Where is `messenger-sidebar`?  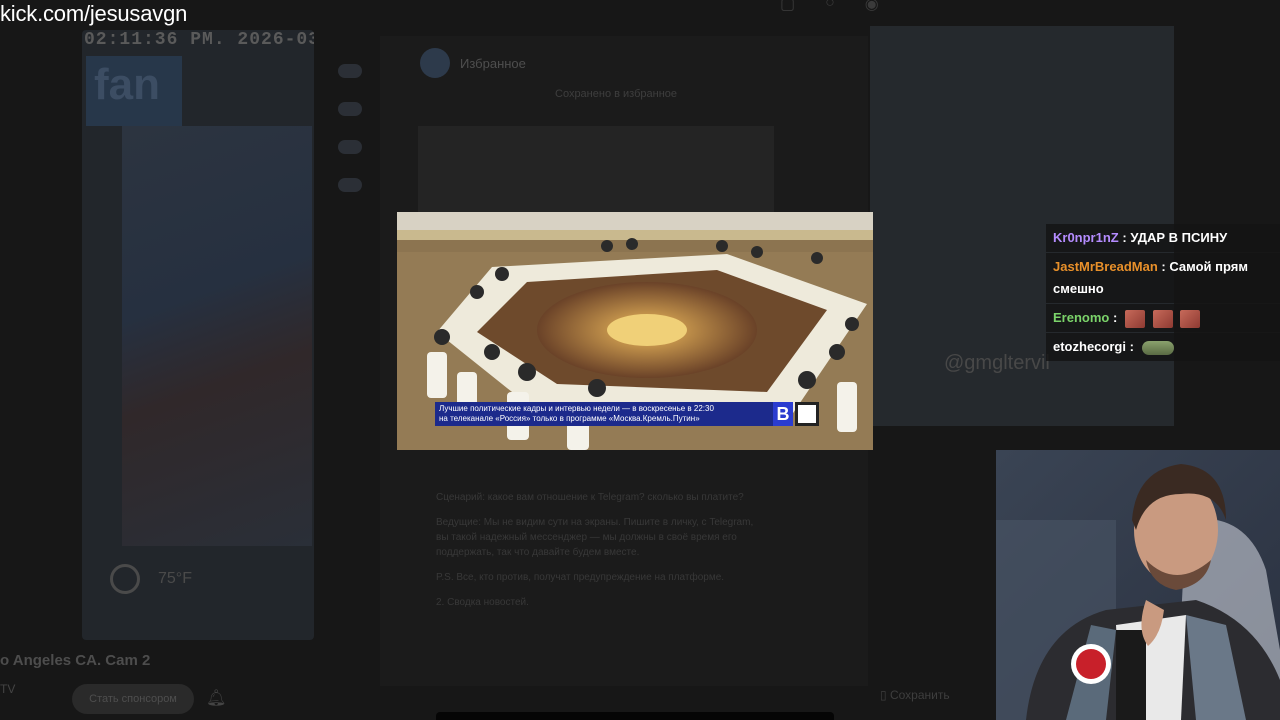
messenger-sidebar is located at coordinates (350, 190).